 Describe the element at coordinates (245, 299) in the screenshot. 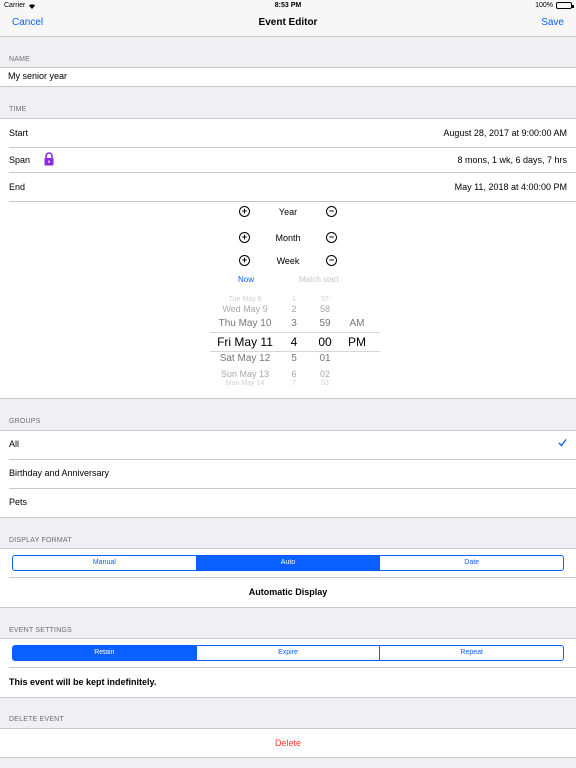

I see `picker-day: Tue May 8` at that location.